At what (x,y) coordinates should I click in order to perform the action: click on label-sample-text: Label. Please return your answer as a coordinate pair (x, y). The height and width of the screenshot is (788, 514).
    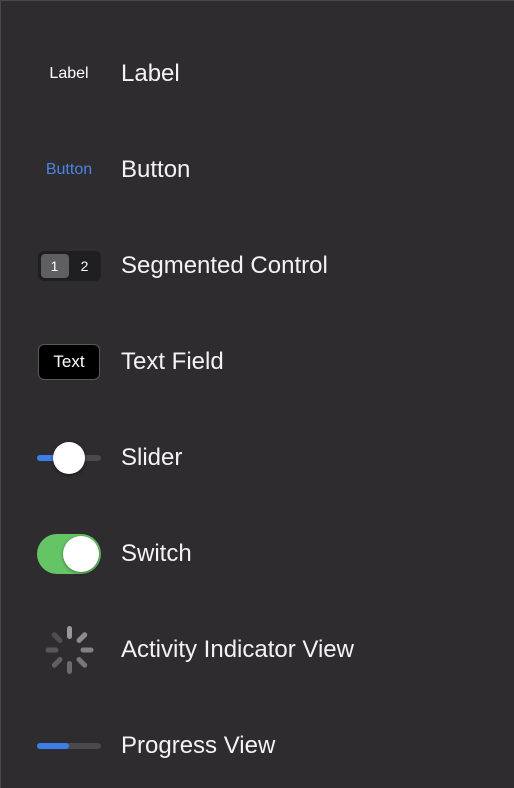
    Looking at the image, I should click on (69, 73).